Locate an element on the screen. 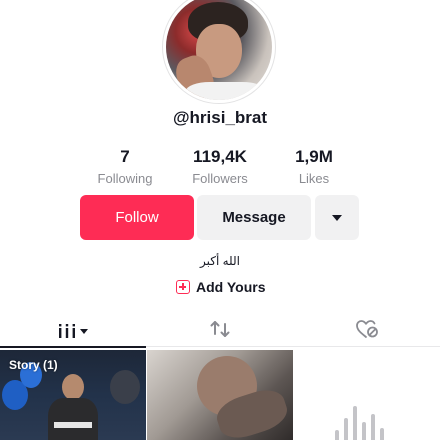  profile-actions: Follow Message is located at coordinates (220, 217).